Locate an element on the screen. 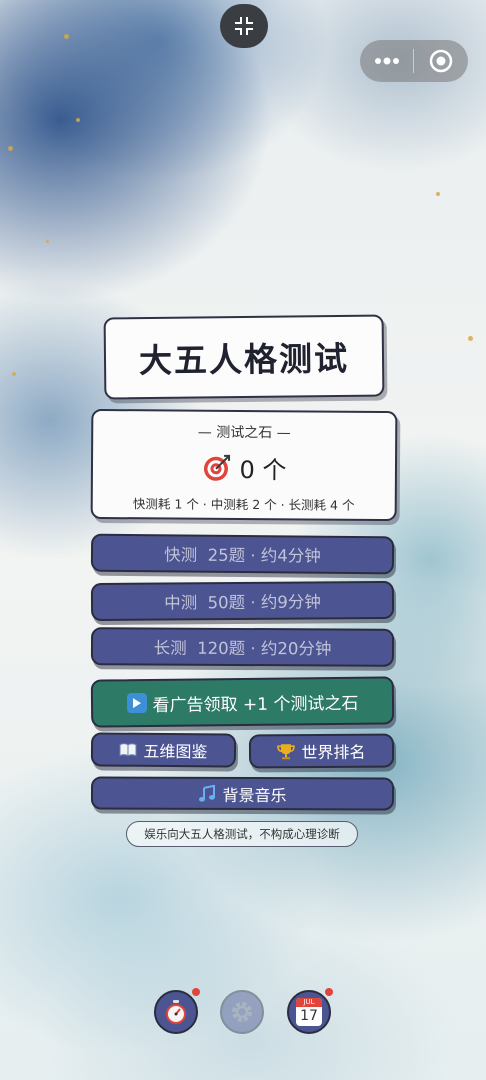 Image resolution: width=486 pixels, height=1080 pixels. record-circle-icon is located at coordinates (440, 61).